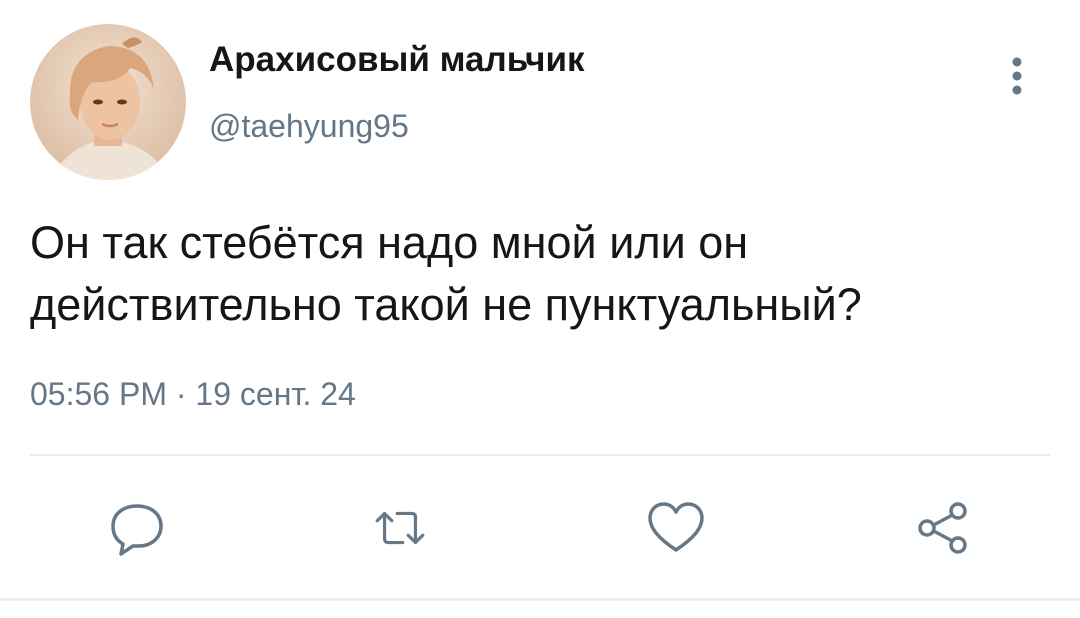  I want to click on tweet-timestamp: 05:56 PM · 19 сент. 24, so click(193, 394).